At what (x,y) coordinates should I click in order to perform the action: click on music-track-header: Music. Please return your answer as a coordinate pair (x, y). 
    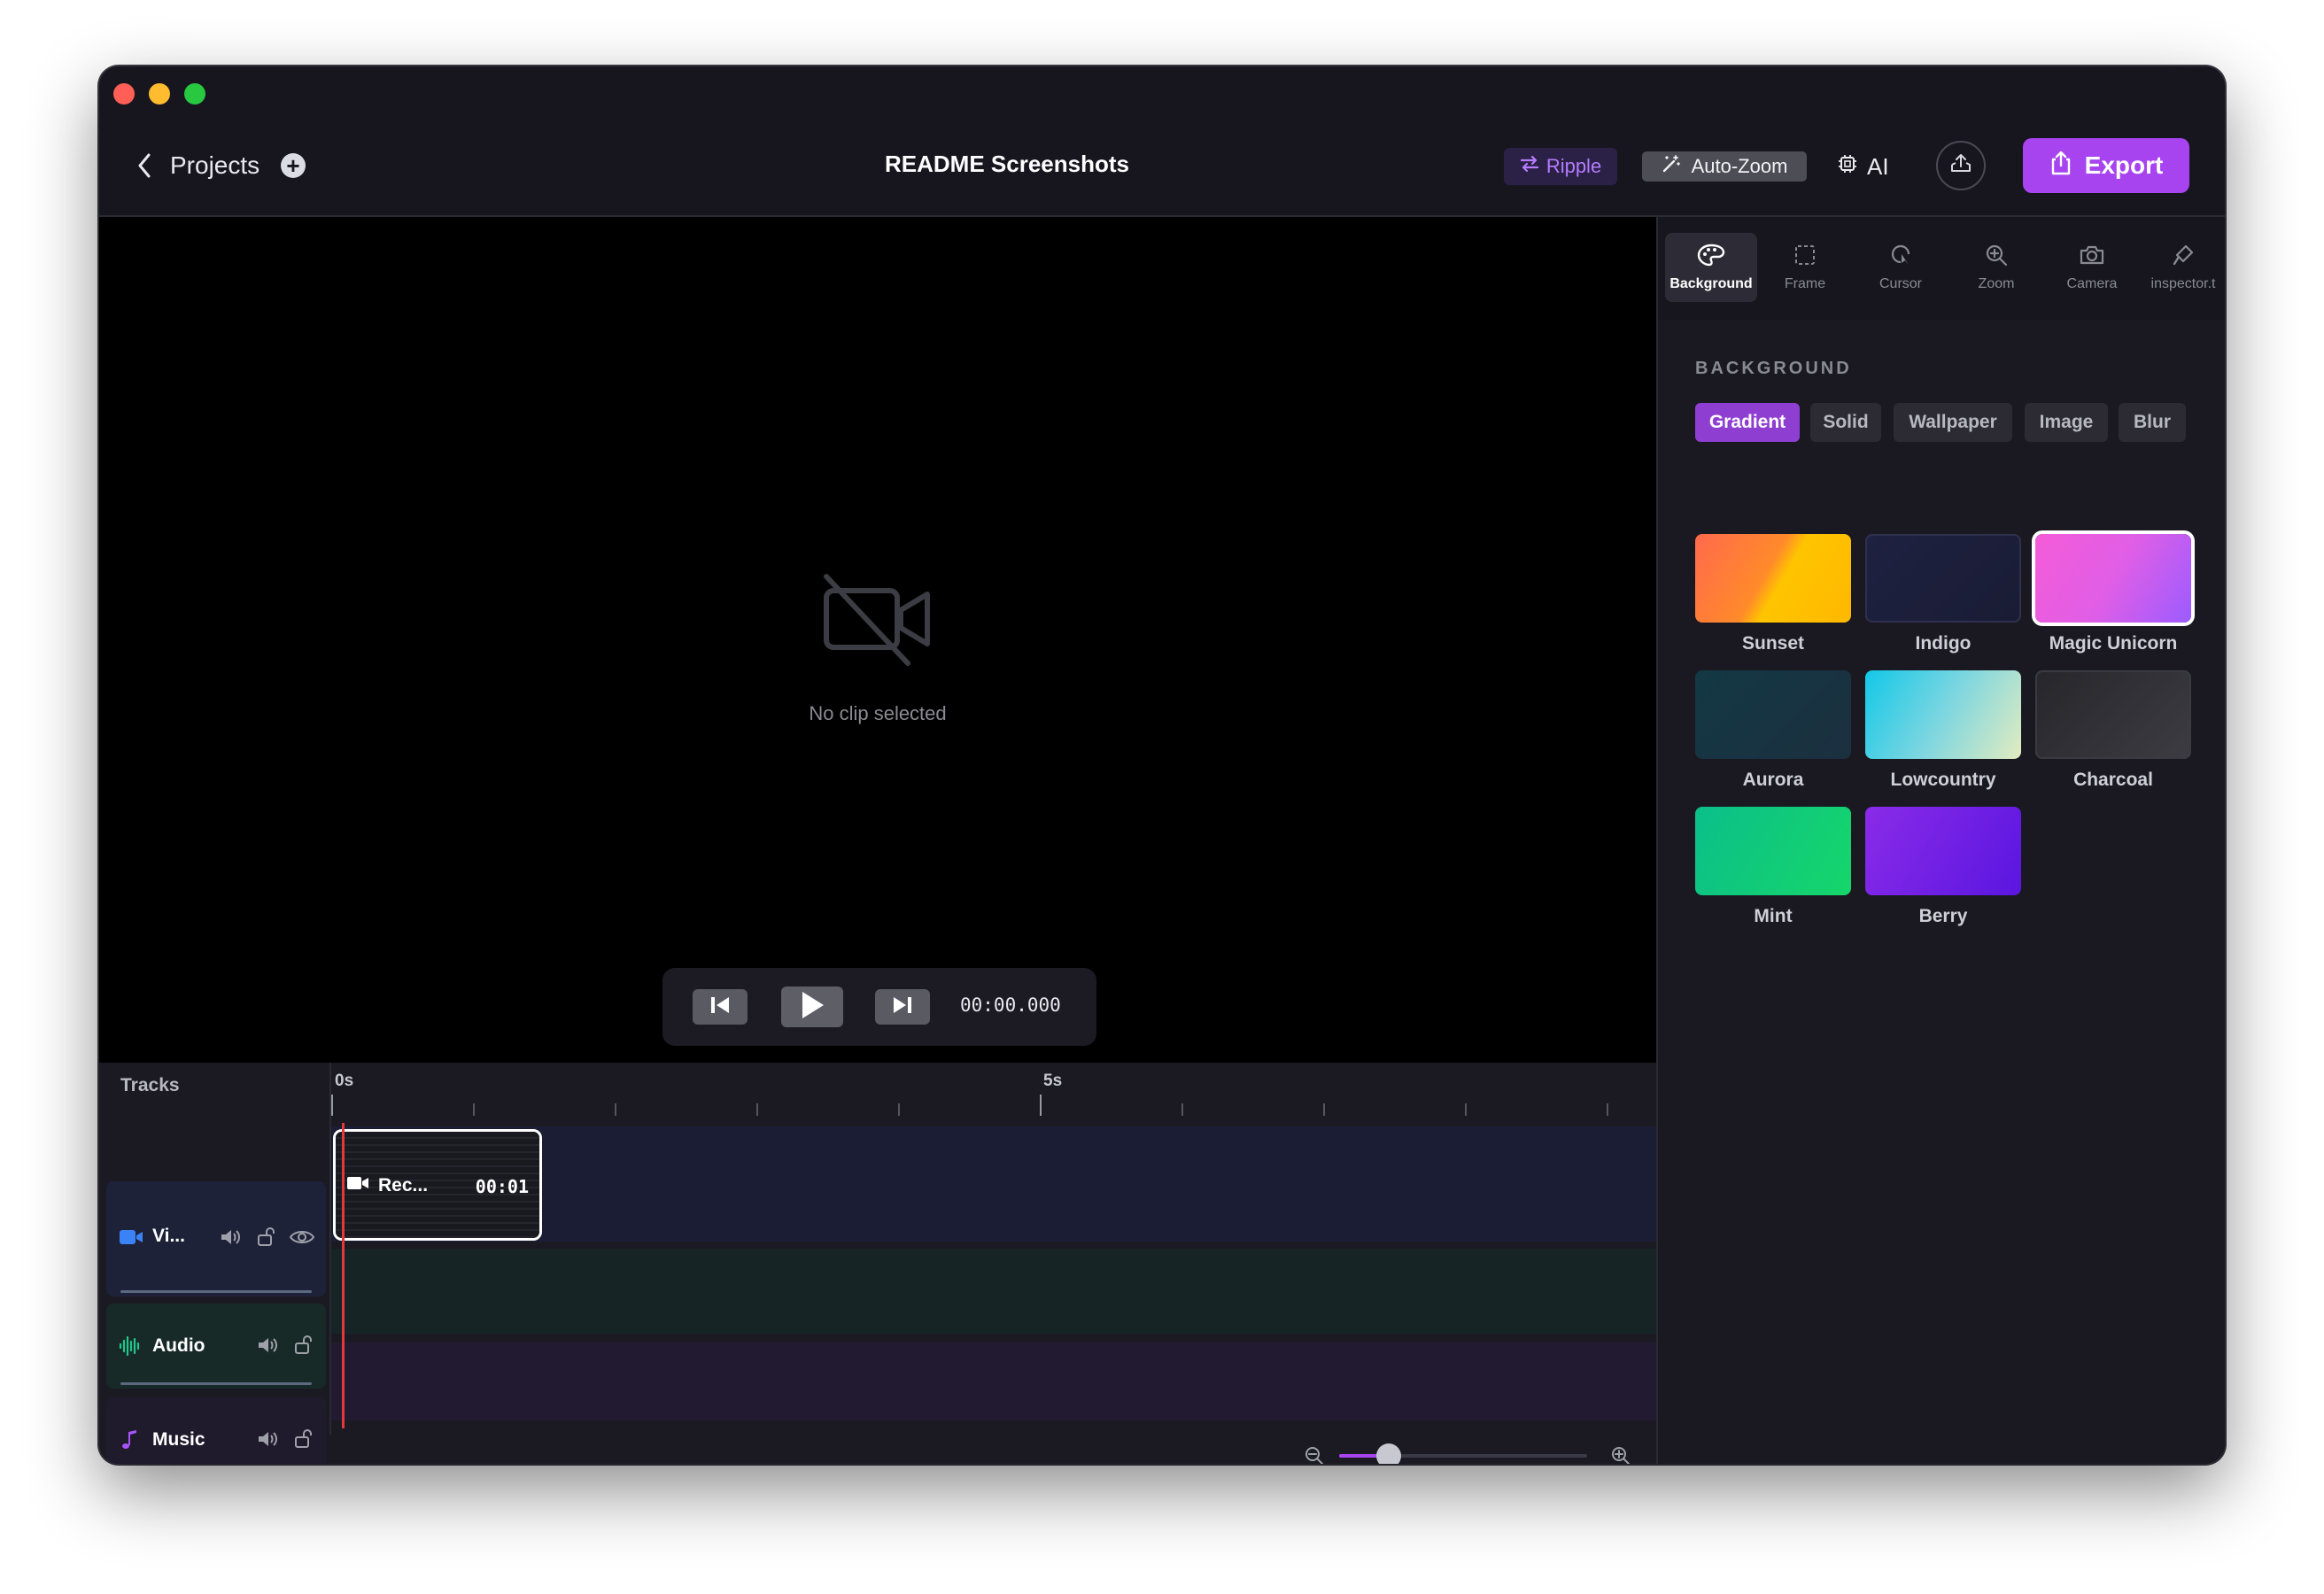
    Looking at the image, I should click on (216, 1430).